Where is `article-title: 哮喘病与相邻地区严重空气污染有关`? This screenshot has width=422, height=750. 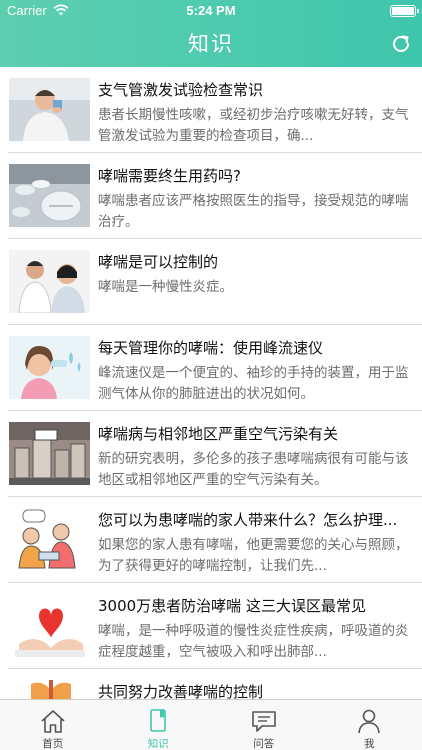 article-title: 哮喘病与相邻地区严重空气污染有关 is located at coordinates (218, 434).